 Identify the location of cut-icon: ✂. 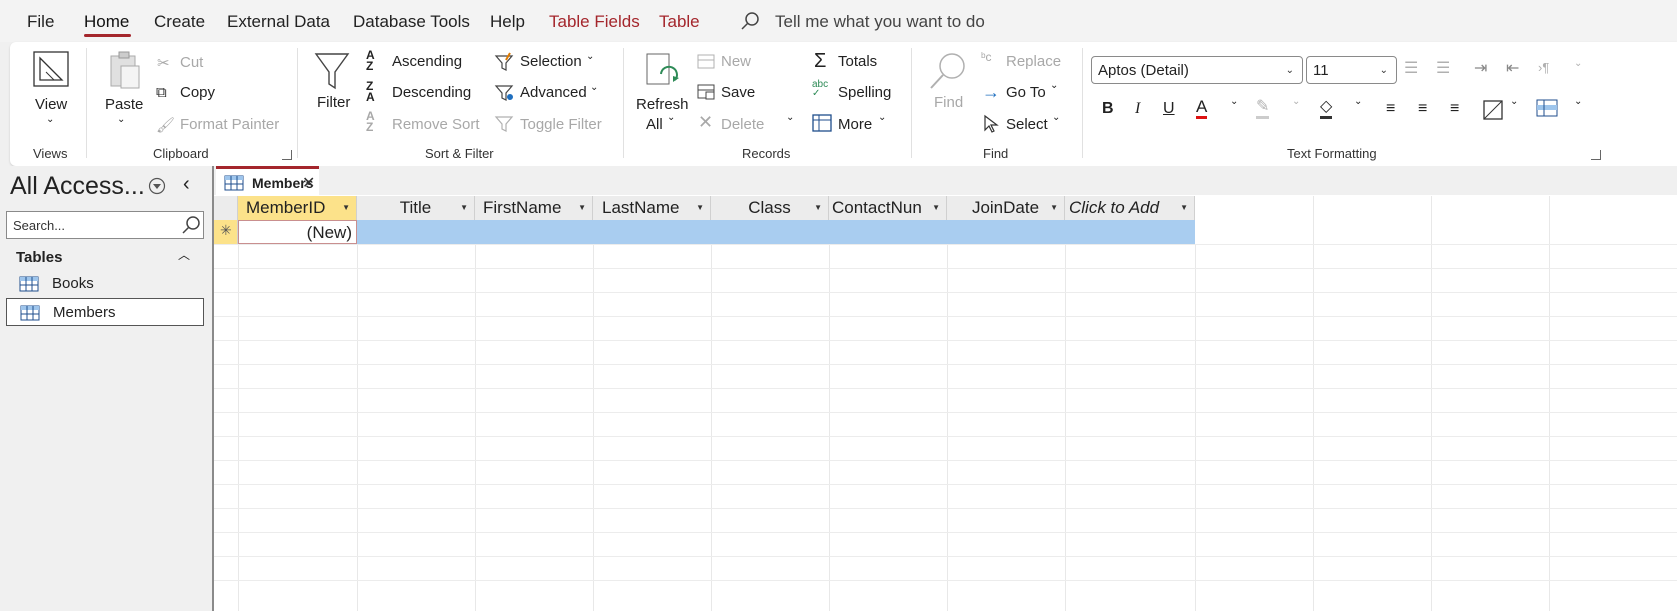
(163, 63).